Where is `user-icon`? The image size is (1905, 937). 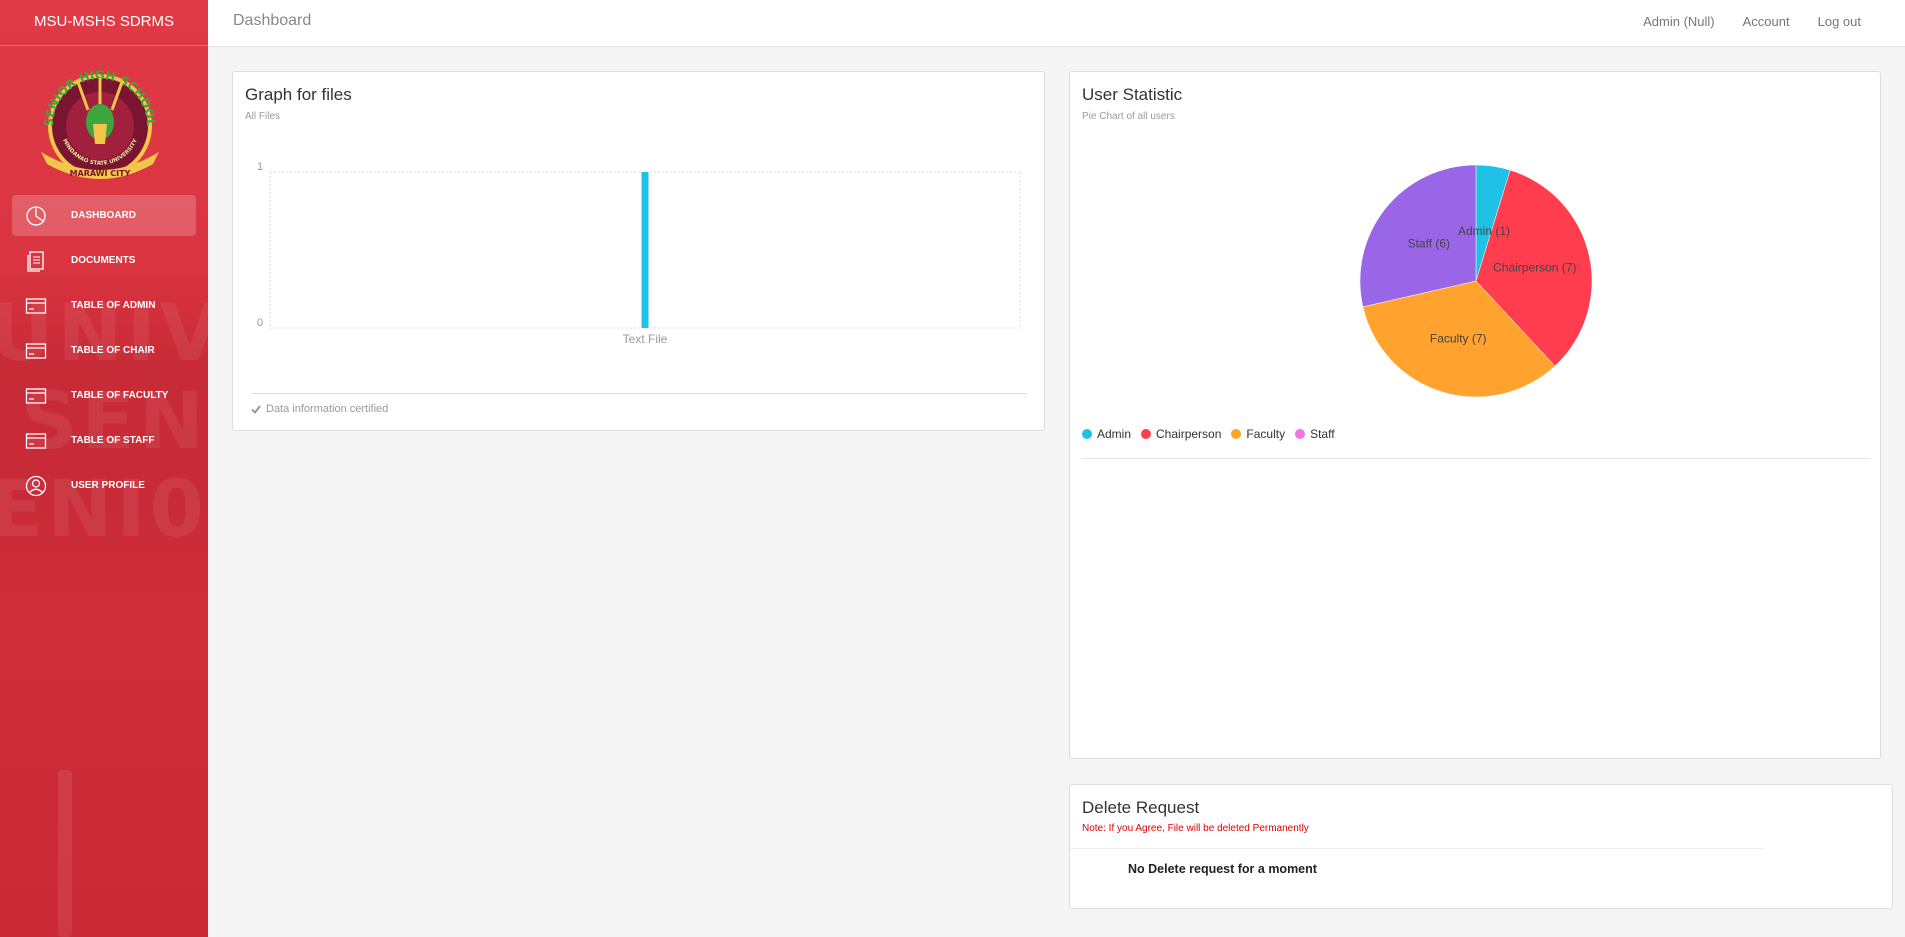
user-icon is located at coordinates (36, 486).